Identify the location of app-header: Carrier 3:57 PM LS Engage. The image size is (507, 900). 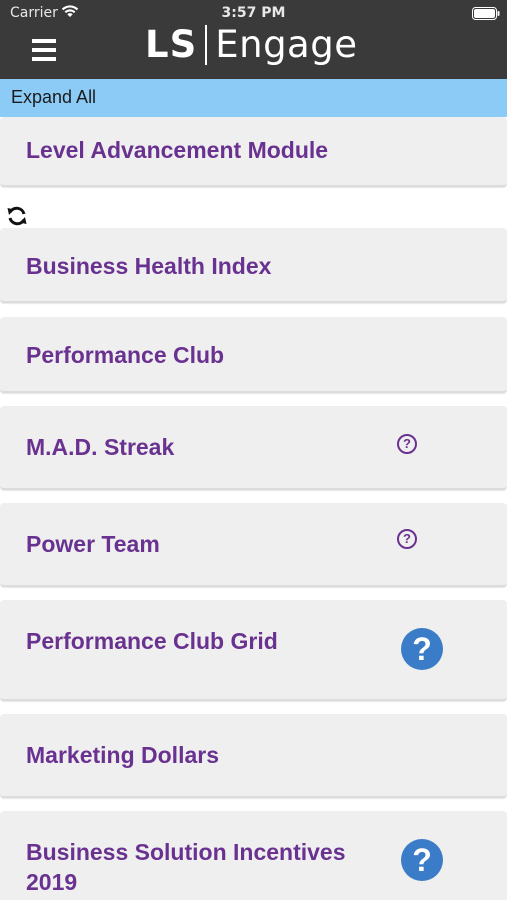
(253, 39).